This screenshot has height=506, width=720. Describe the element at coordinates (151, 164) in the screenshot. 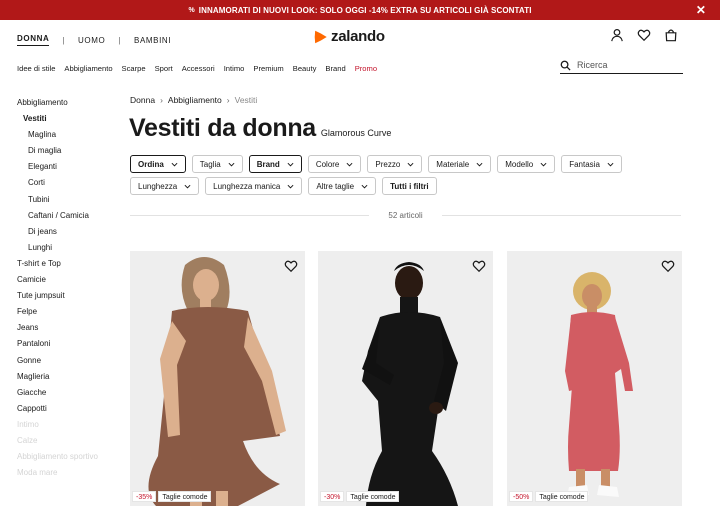

I see `filter-label: Ordina` at that location.